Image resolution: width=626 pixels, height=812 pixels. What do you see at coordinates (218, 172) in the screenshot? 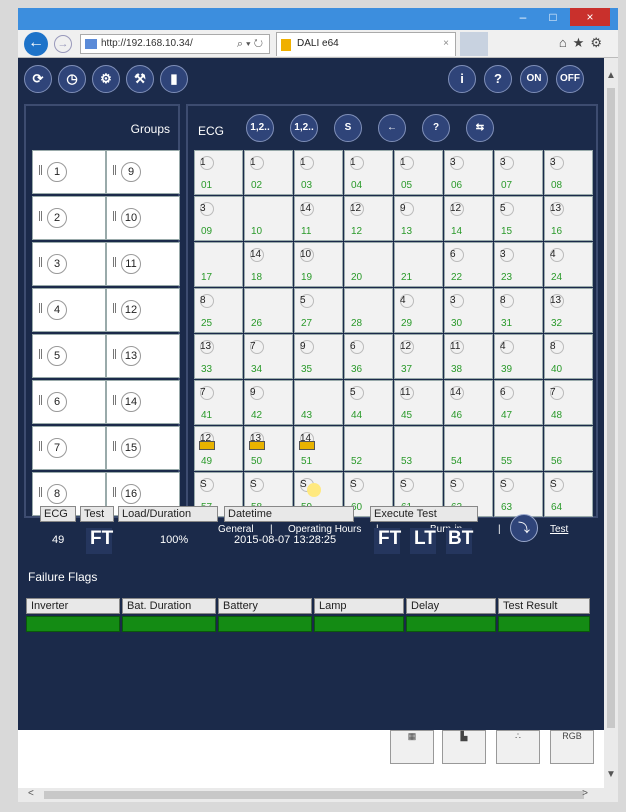
I see `ecg-cell: 1 01` at bounding box center [218, 172].